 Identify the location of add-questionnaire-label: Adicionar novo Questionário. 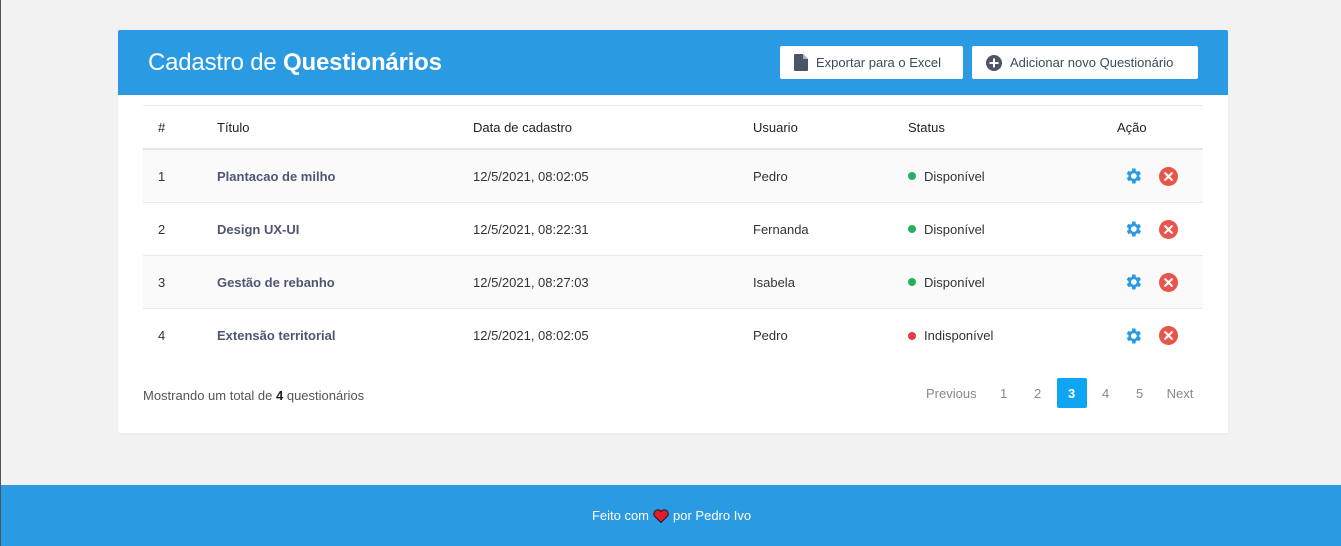
(1092, 62).